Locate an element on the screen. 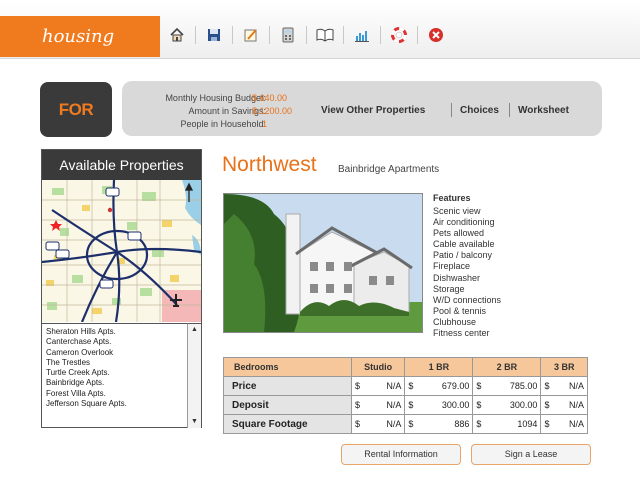 The image size is (640, 481). view-other-properties-link: View Other Properties is located at coordinates (373, 110).